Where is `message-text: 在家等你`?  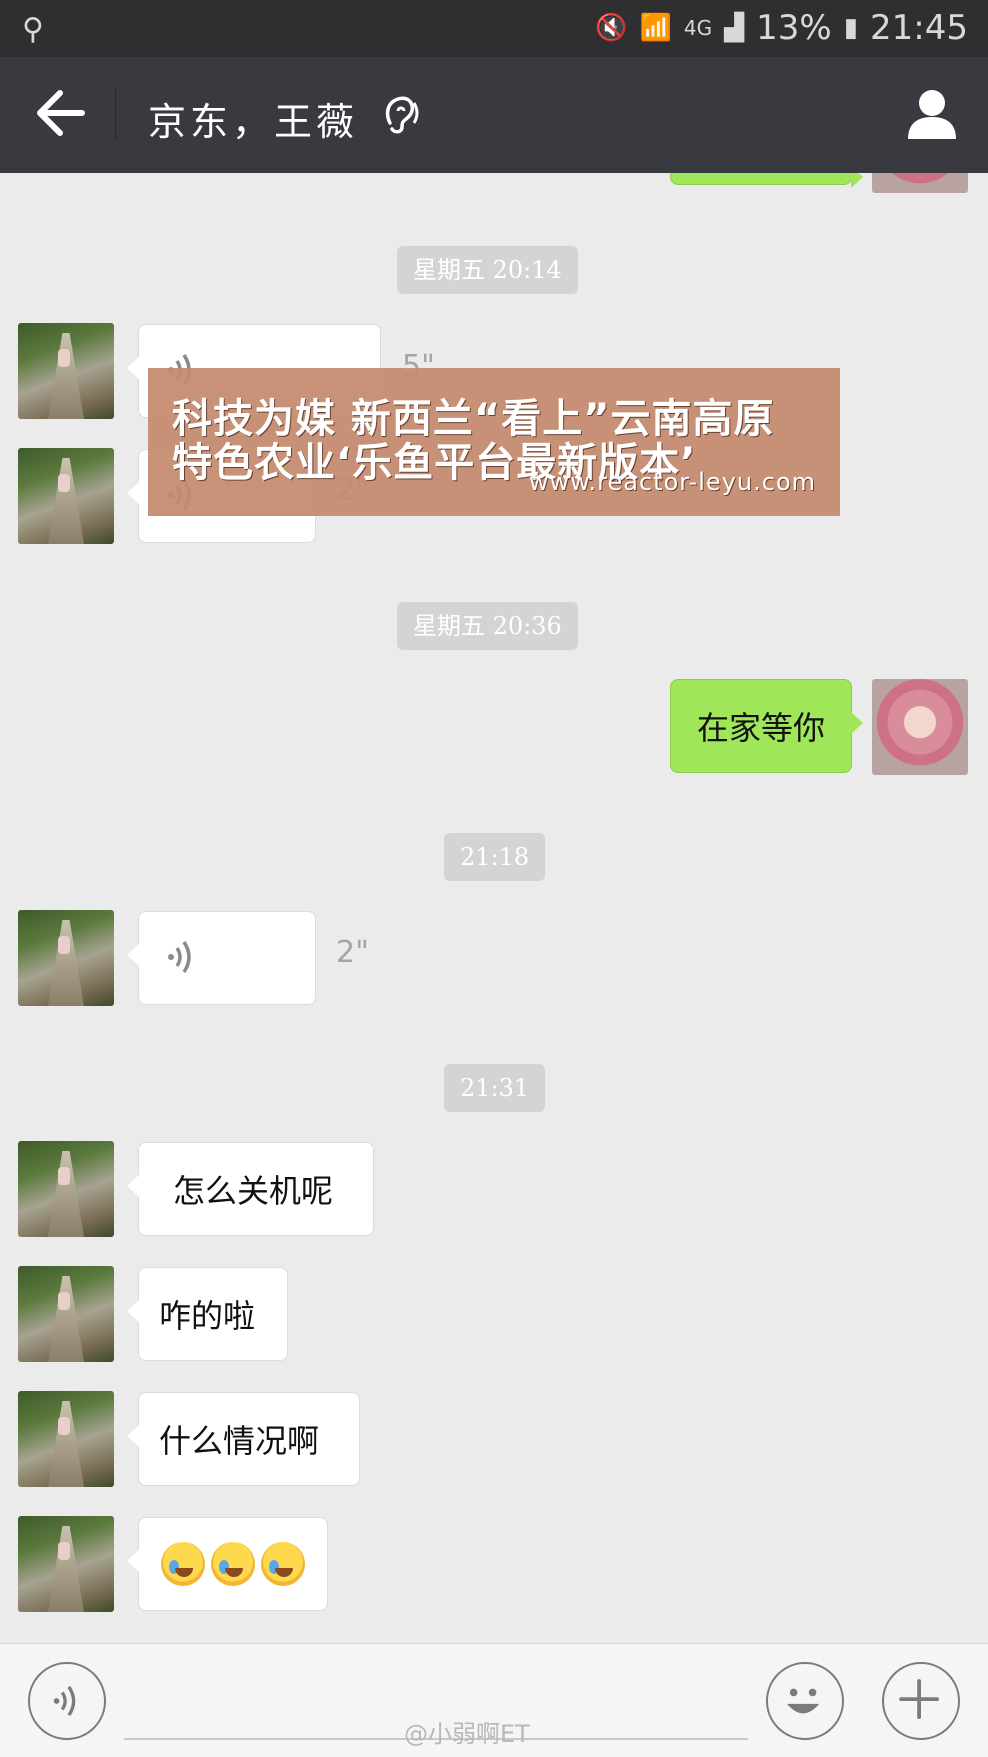
message-text: 在家等你 is located at coordinates (760, 728).